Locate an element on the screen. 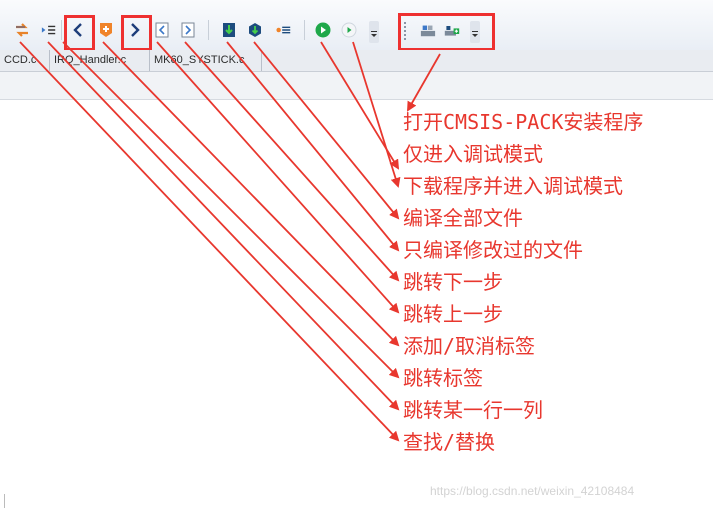  annotation-label: 仅进入调试模式 is located at coordinates (473, 154).